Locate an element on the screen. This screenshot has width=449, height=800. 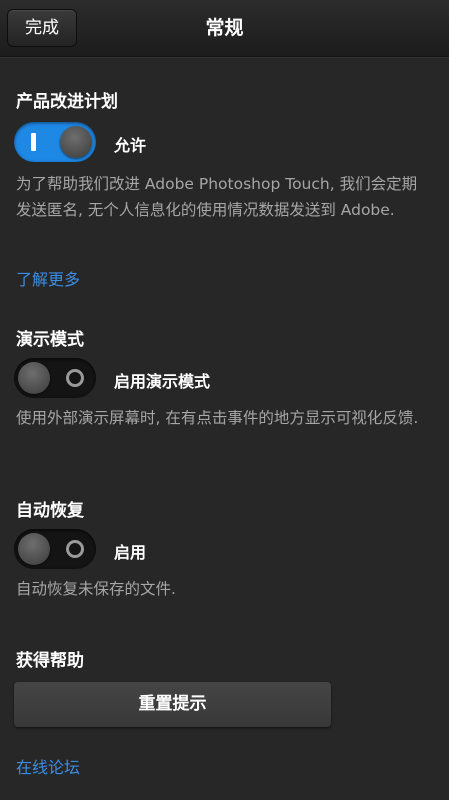
learn-more-link: 了解更多 is located at coordinates (48, 278).